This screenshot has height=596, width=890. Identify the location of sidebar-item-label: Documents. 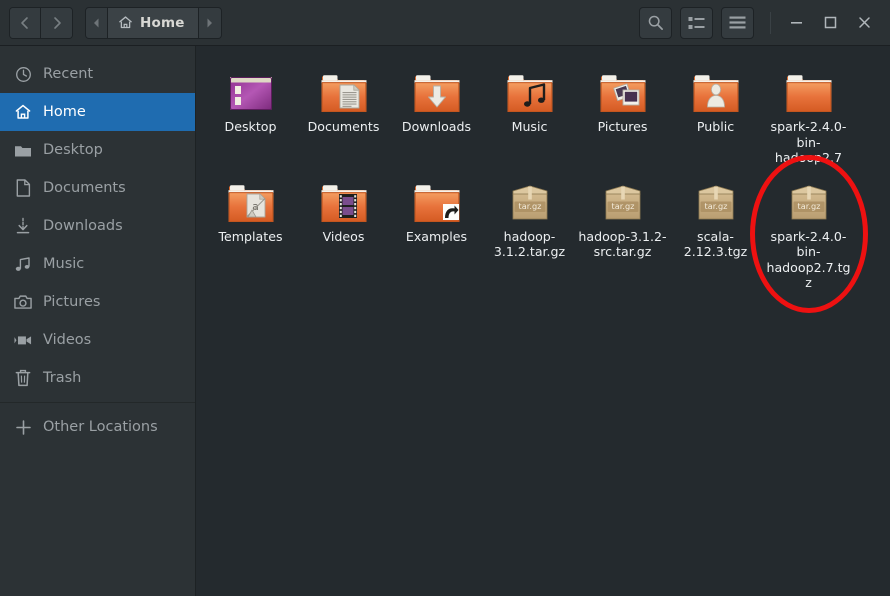
(84, 188).